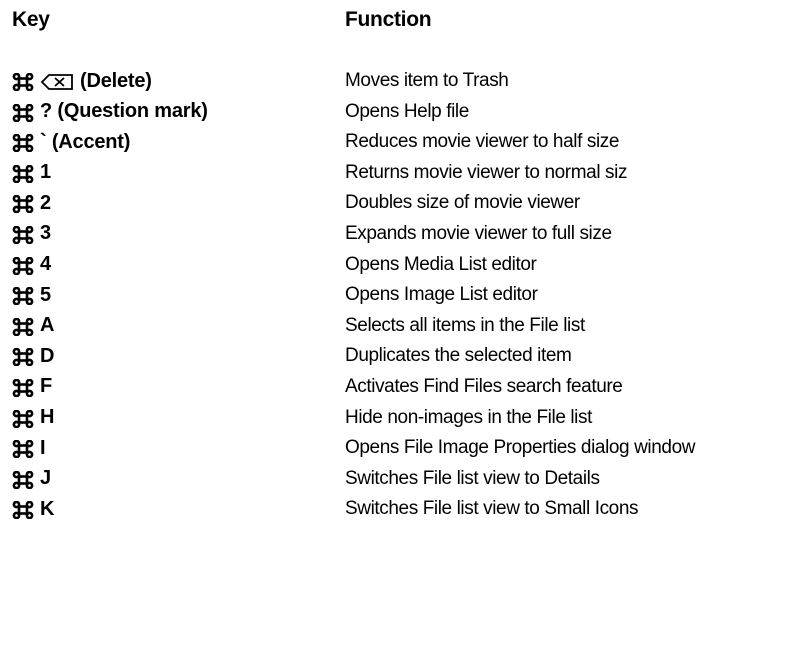 The width and height of the screenshot is (804, 654). Describe the element at coordinates (85, 141) in the screenshot. I see `key-label: ` (Accent)` at that location.